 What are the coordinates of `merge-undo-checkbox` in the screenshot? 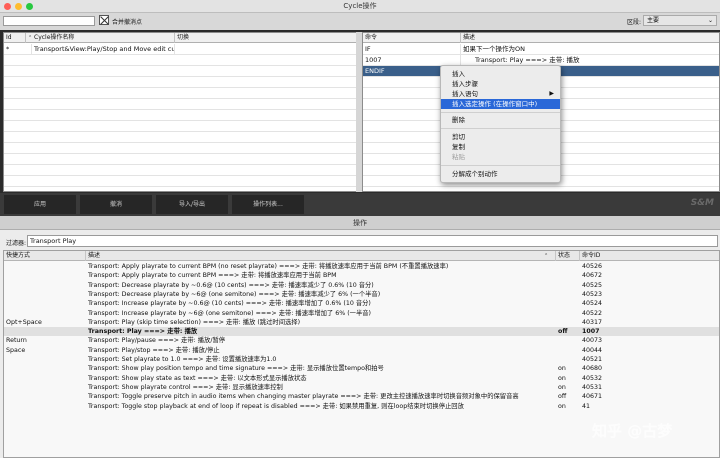 It's located at (104, 20).